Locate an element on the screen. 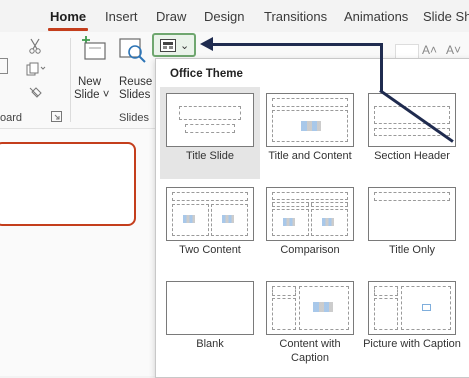 Image resolution: width=469 pixels, height=378 pixels. layout-two-content: Two Content is located at coordinates (210, 227).